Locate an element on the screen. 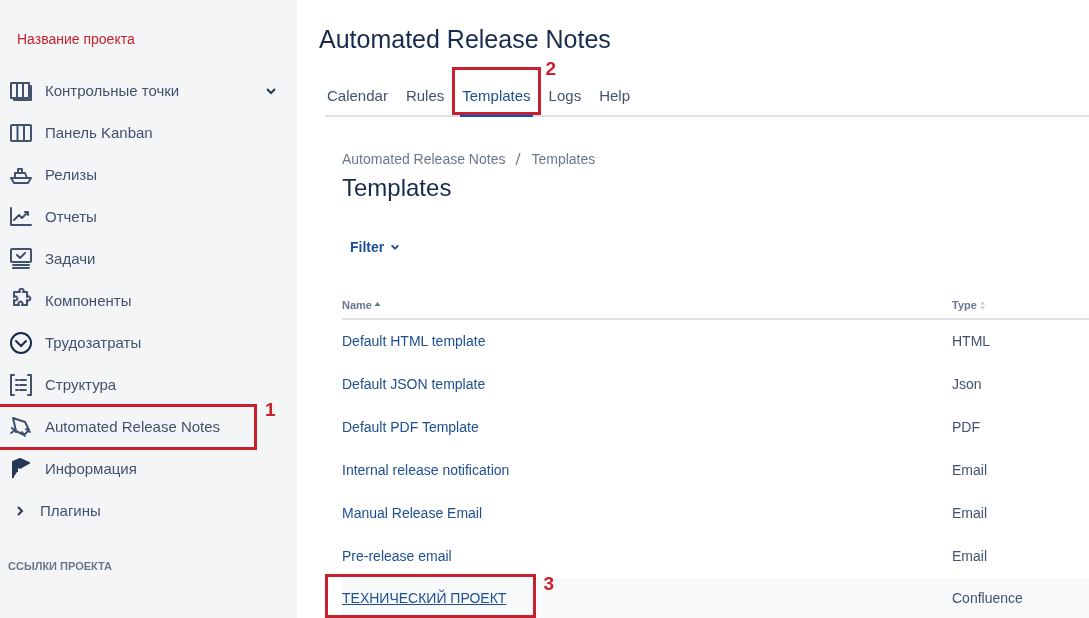  clock-icon is located at coordinates (21, 343).